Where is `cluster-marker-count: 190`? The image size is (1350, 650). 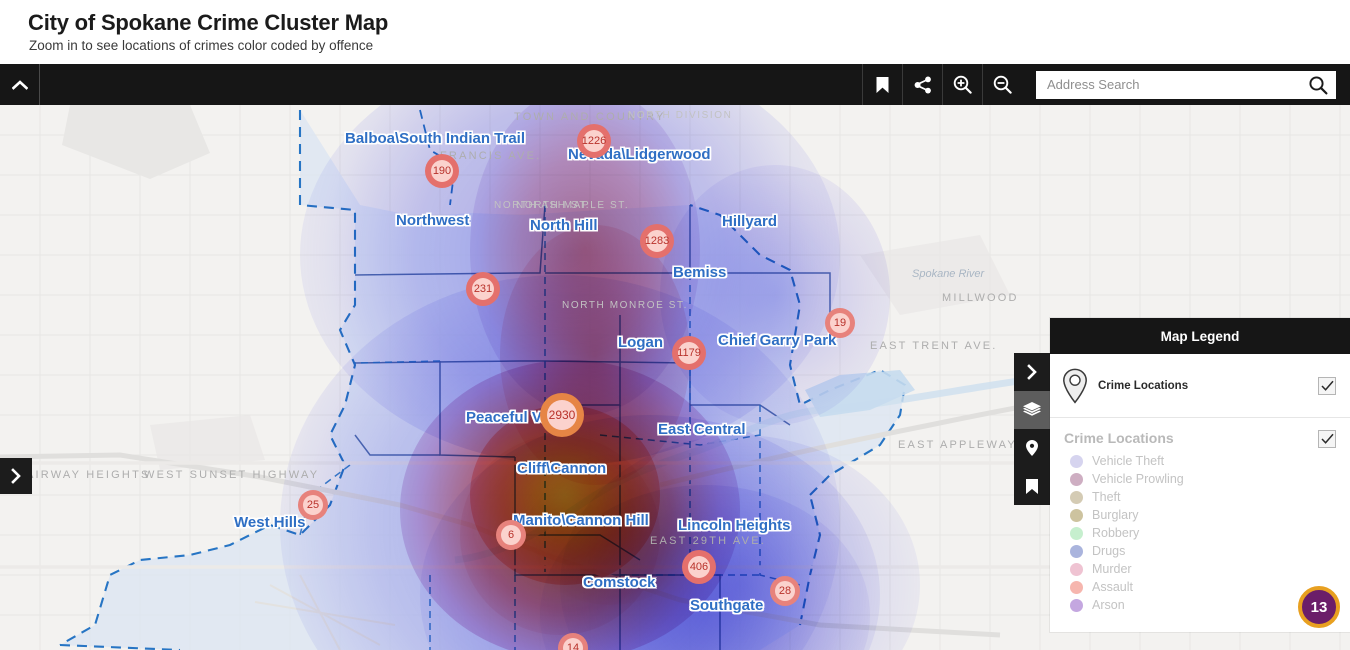
cluster-marker-count: 190 is located at coordinates (442, 171).